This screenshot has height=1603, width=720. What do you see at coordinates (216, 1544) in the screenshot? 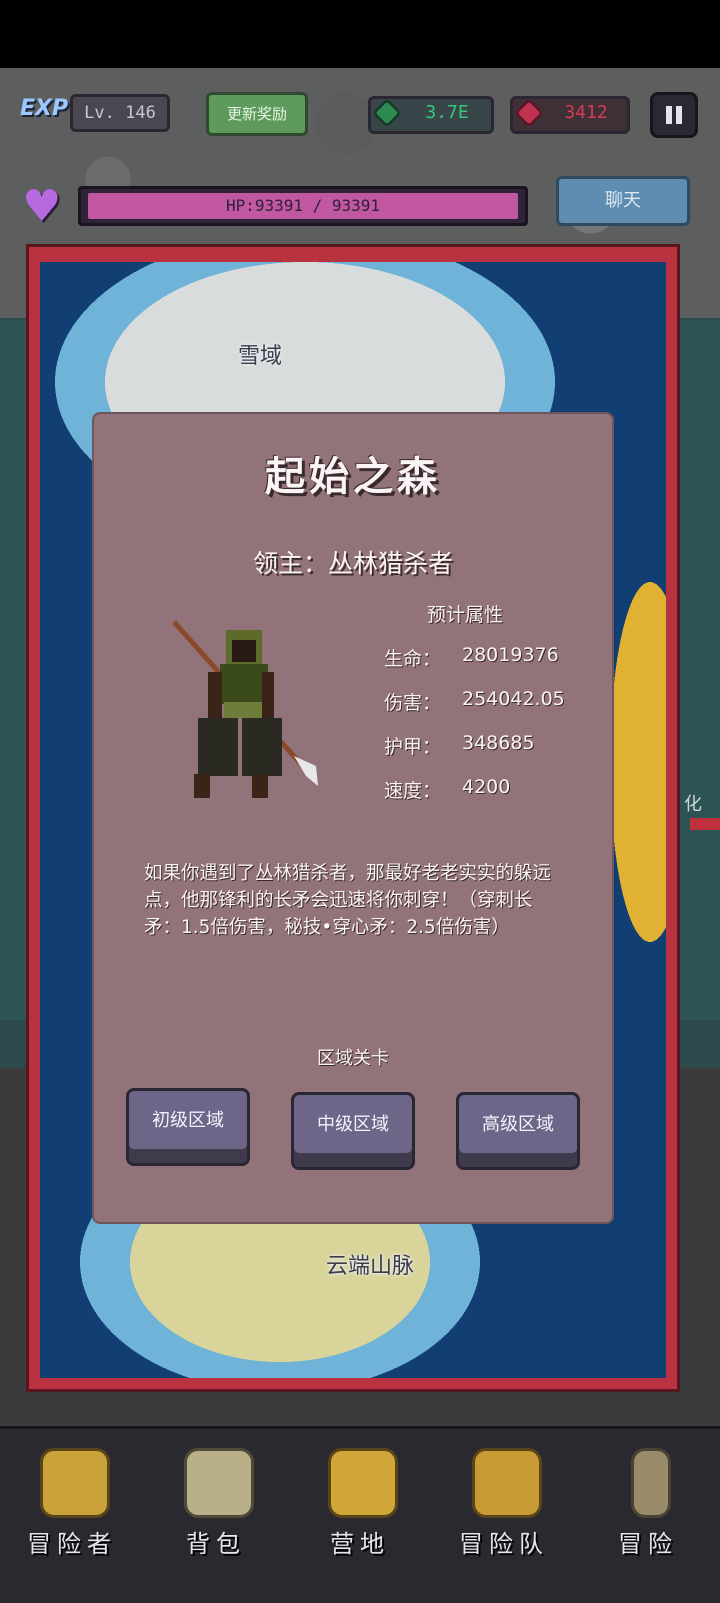
I see `nav-label: 背包` at bounding box center [216, 1544].